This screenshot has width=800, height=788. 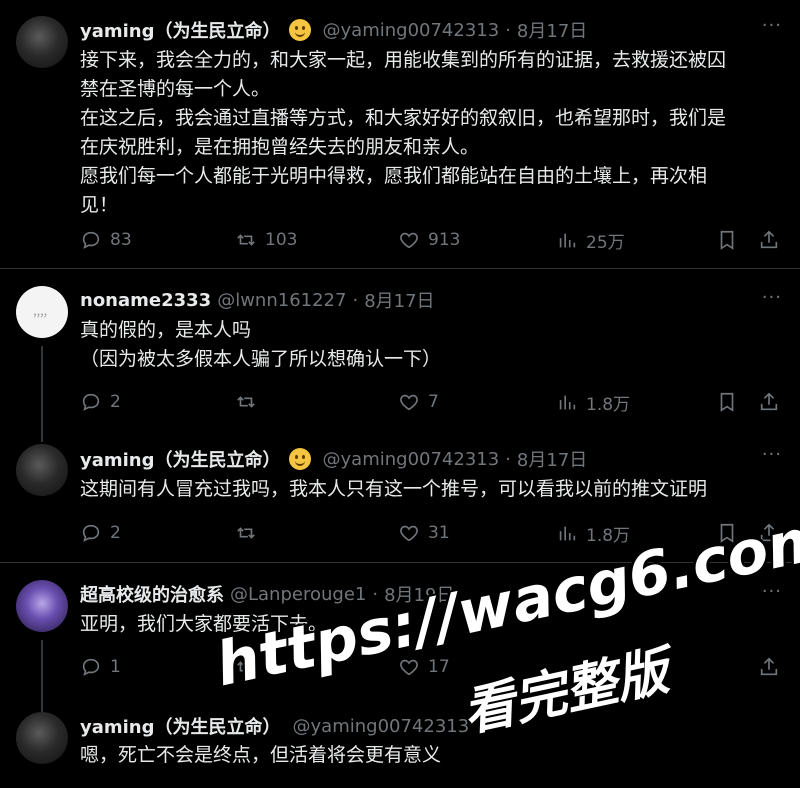 I want to click on tweet-text-line: 愿我们每一个人都能于光明中得救，愿我们都能站在自由的土壤上，再次相, so click(x=394, y=176).